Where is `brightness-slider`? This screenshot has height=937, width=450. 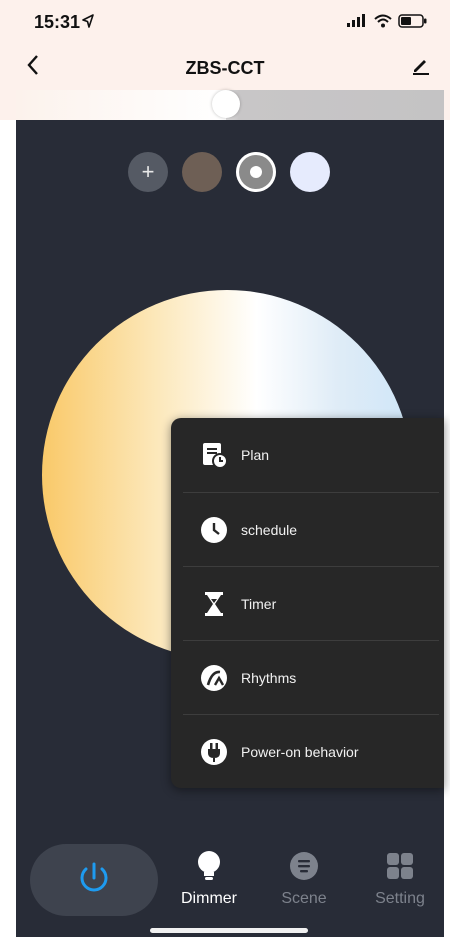
brightness-slider is located at coordinates (230, 105).